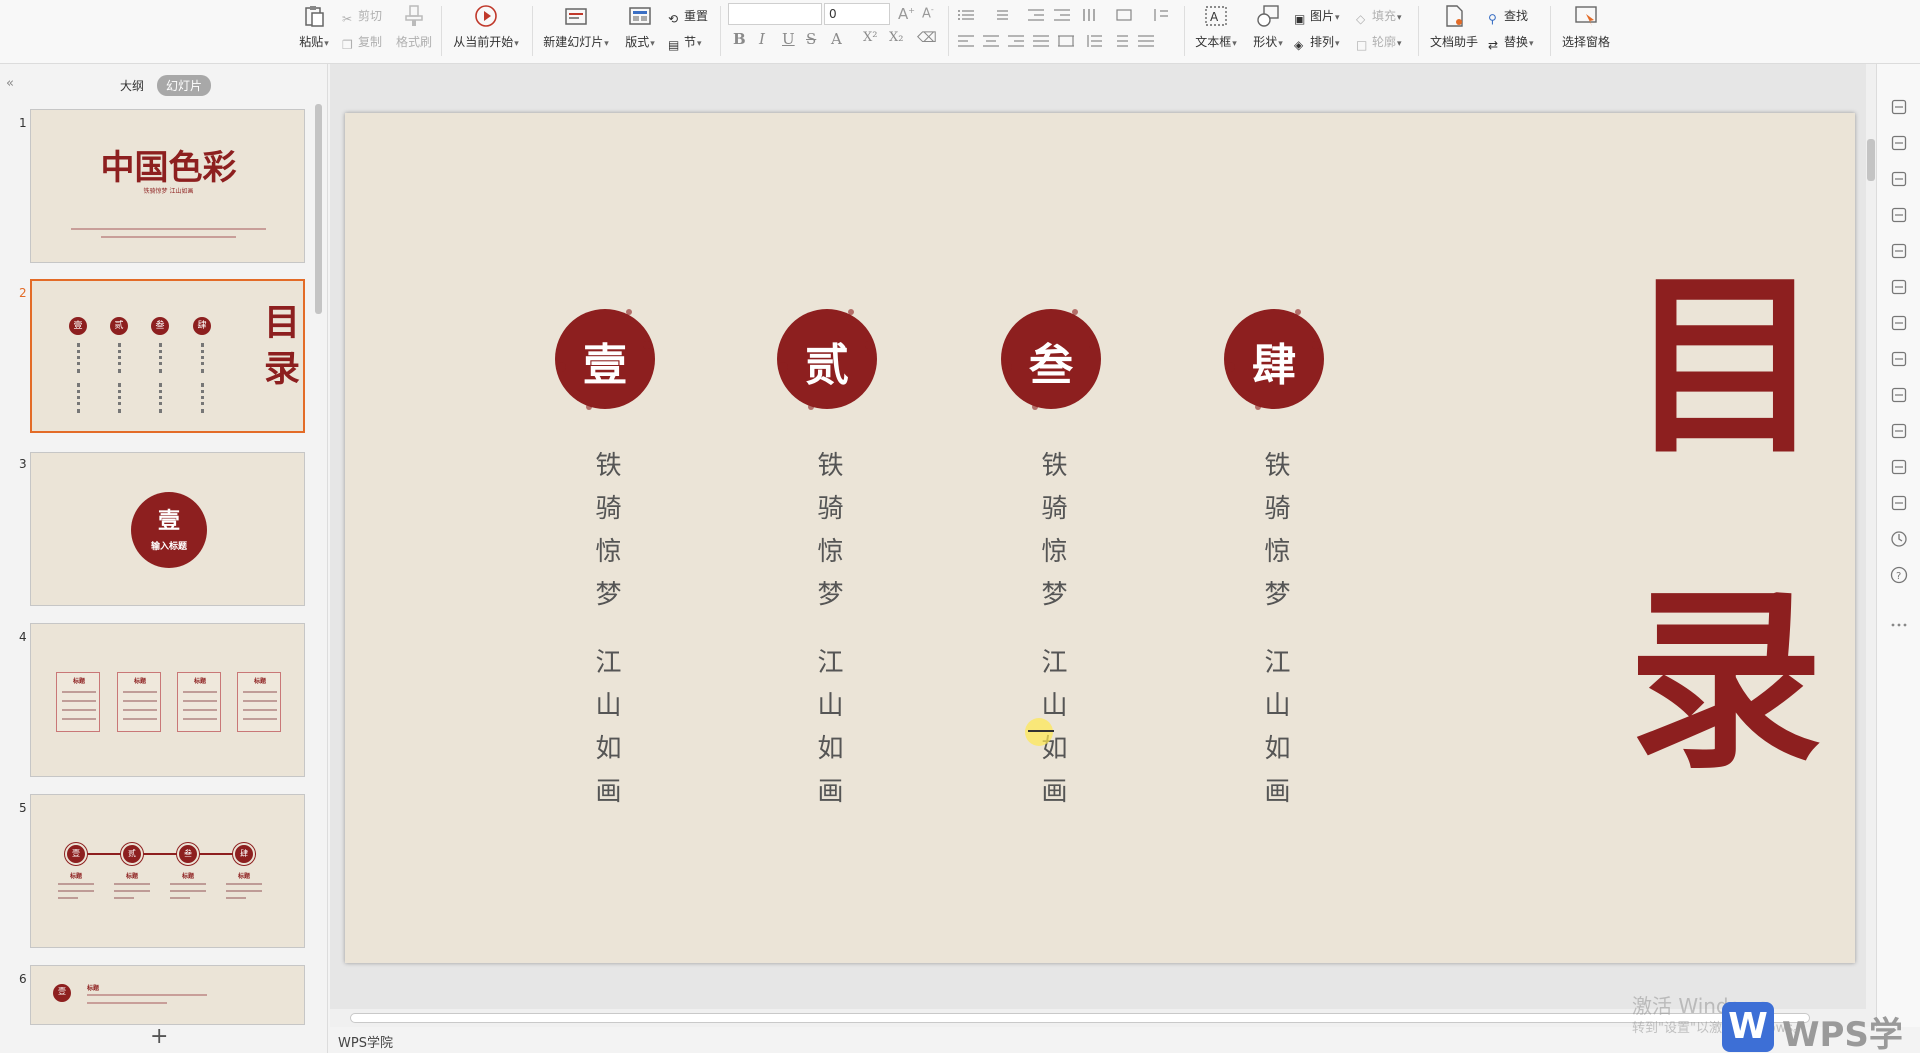 Image resolution: width=1920 pixels, height=1053 pixels. I want to click on shrink-font-icon: A-, so click(928, 13).